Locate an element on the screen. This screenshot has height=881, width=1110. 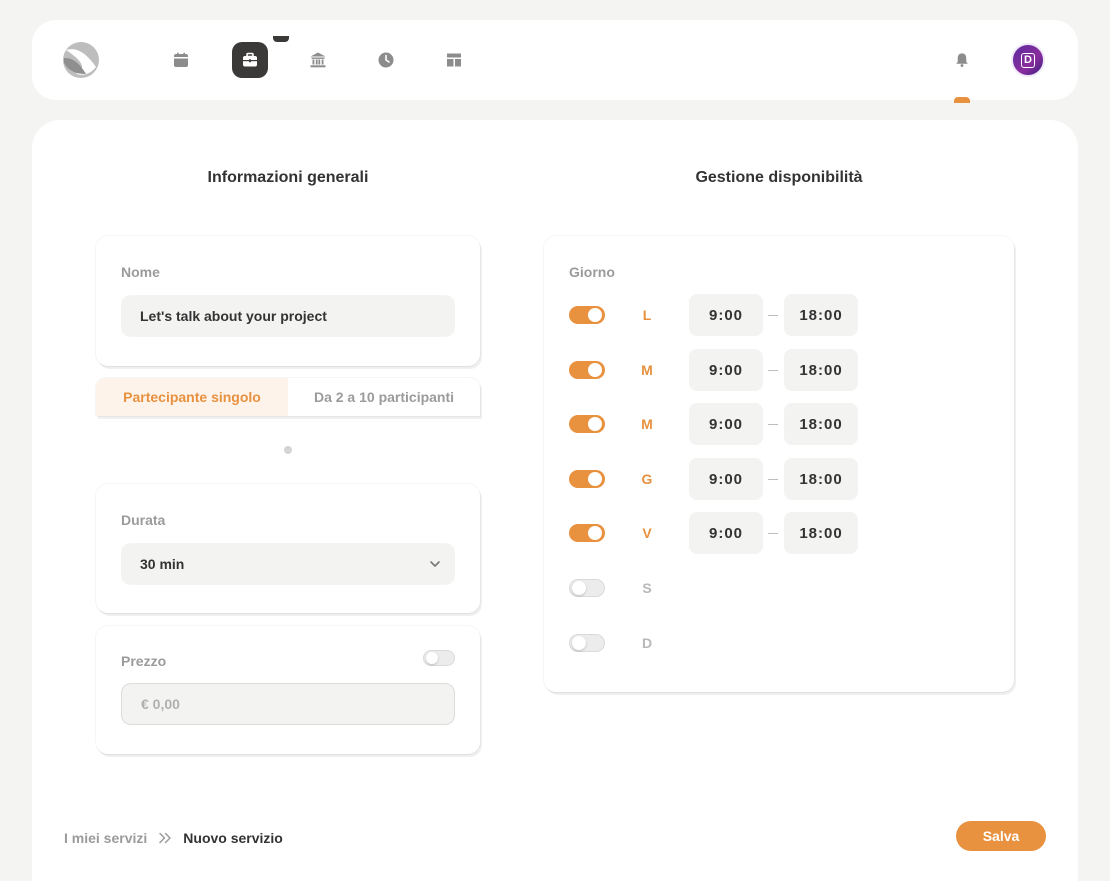
name-input: Let's talk about your project is located at coordinates (288, 316).